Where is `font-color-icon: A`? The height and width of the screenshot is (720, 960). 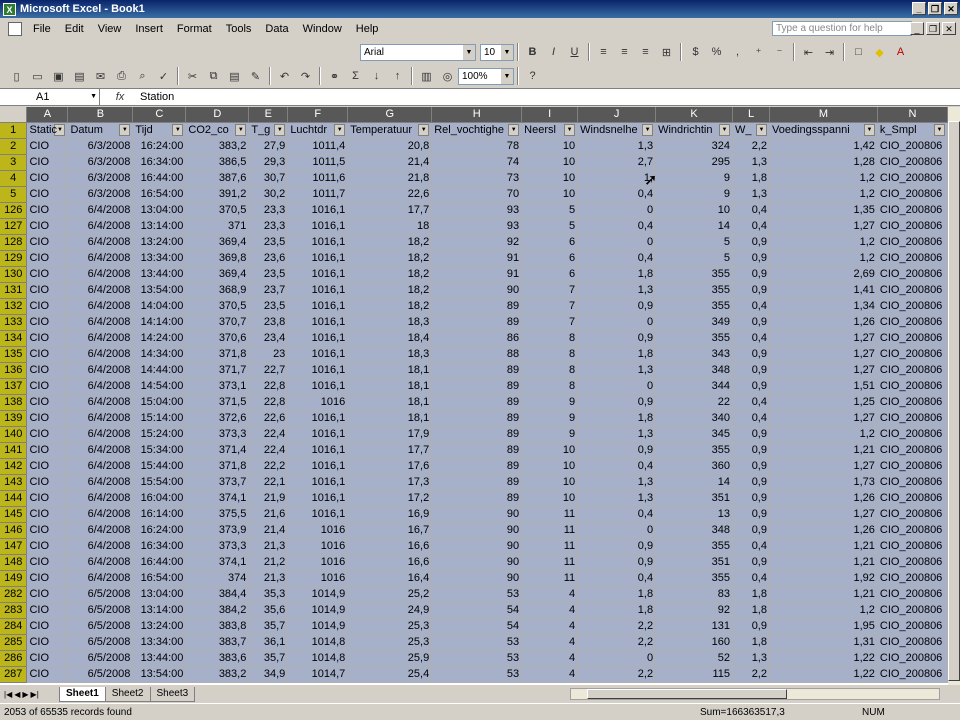 font-color-icon: A is located at coordinates (900, 52).